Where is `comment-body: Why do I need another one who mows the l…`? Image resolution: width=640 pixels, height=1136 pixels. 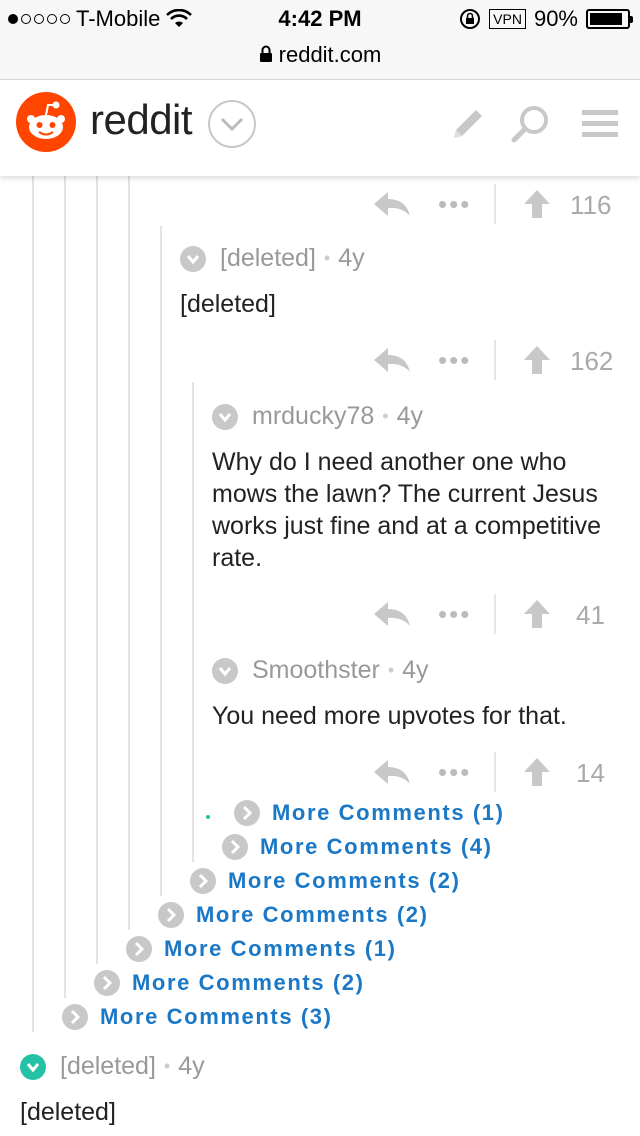 comment-body: Why do I need another one who mows the l… is located at coordinates (407, 510).